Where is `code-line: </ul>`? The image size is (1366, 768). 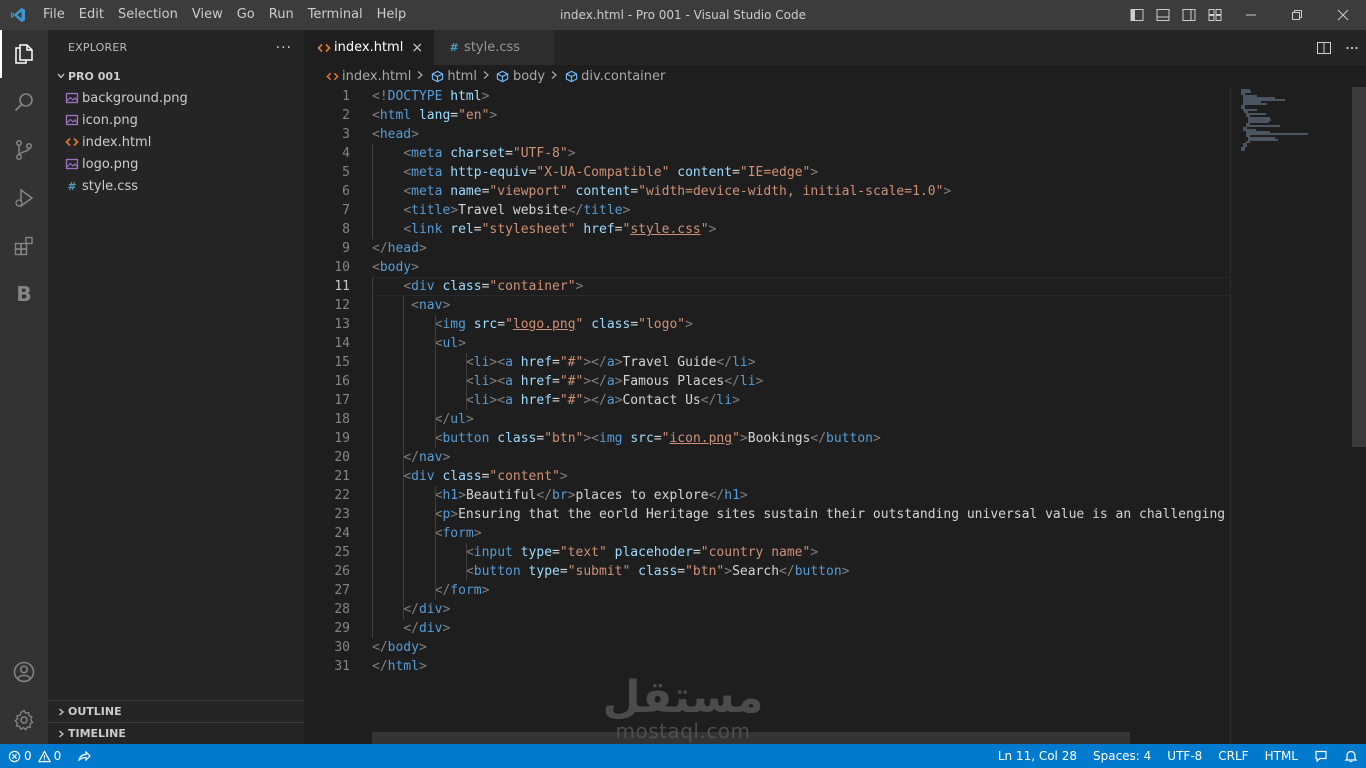 code-line: </ul> is located at coordinates (801, 419).